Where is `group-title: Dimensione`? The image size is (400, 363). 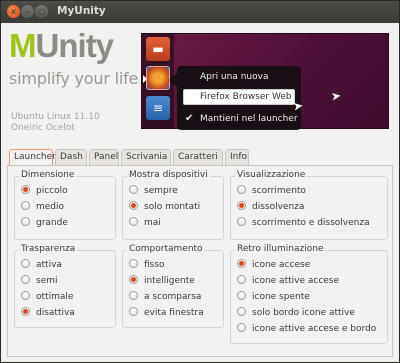 group-title: Dimensione is located at coordinates (48, 175).